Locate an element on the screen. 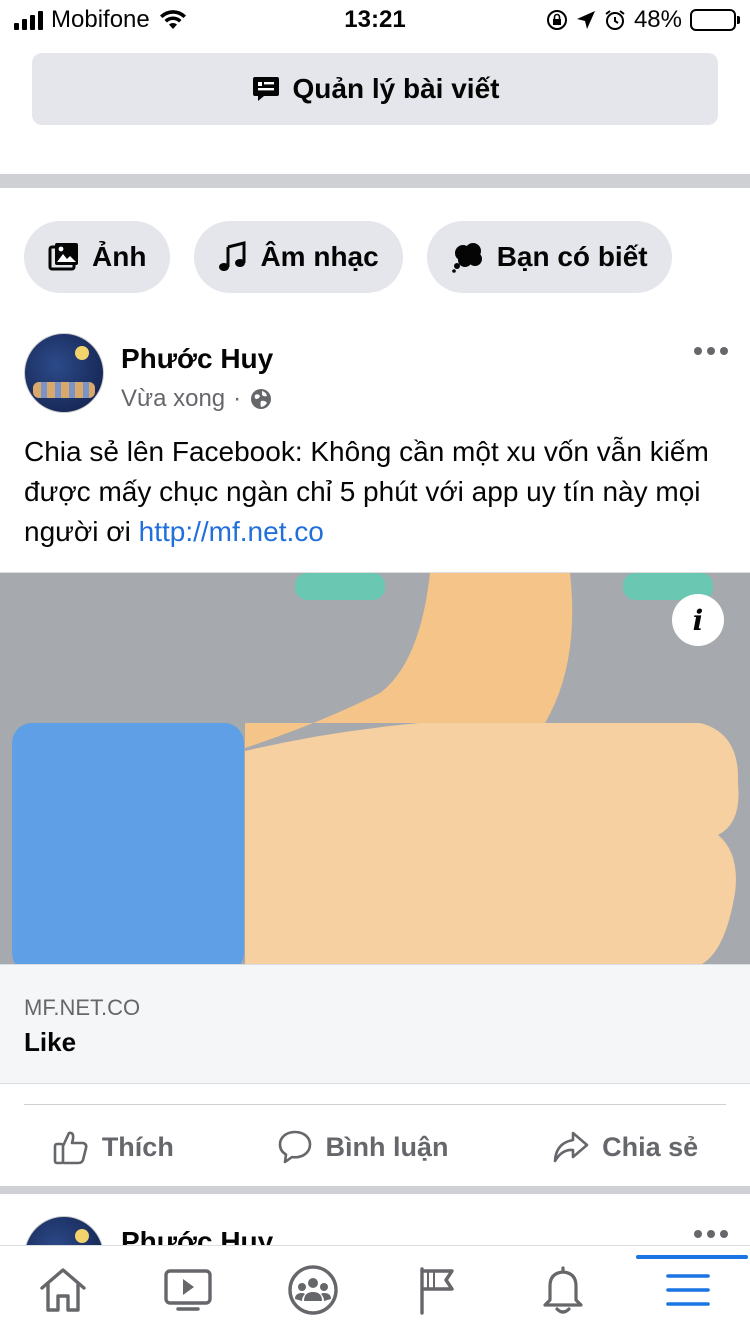  menu-icon is located at coordinates (687, 1290).